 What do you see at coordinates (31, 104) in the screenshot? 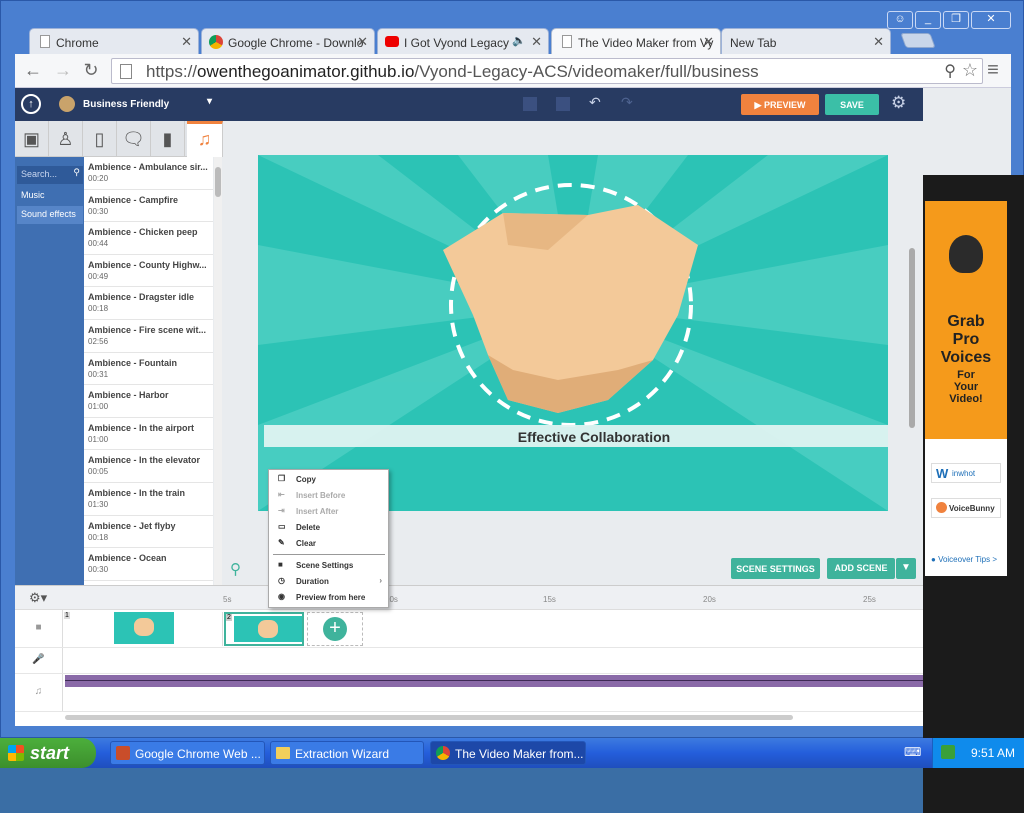
I see `upload-cloud-icon: ↑` at bounding box center [31, 104].